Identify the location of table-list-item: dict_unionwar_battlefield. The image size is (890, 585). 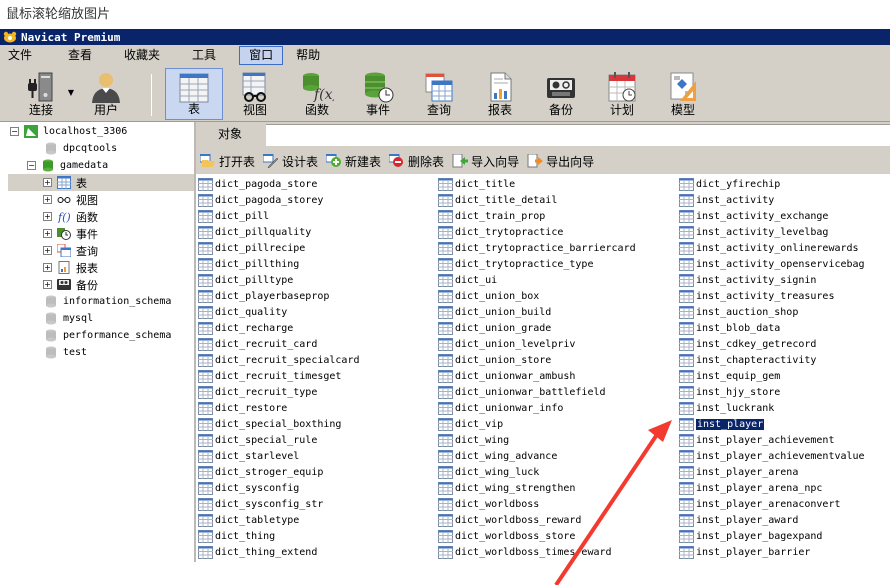
(537, 392).